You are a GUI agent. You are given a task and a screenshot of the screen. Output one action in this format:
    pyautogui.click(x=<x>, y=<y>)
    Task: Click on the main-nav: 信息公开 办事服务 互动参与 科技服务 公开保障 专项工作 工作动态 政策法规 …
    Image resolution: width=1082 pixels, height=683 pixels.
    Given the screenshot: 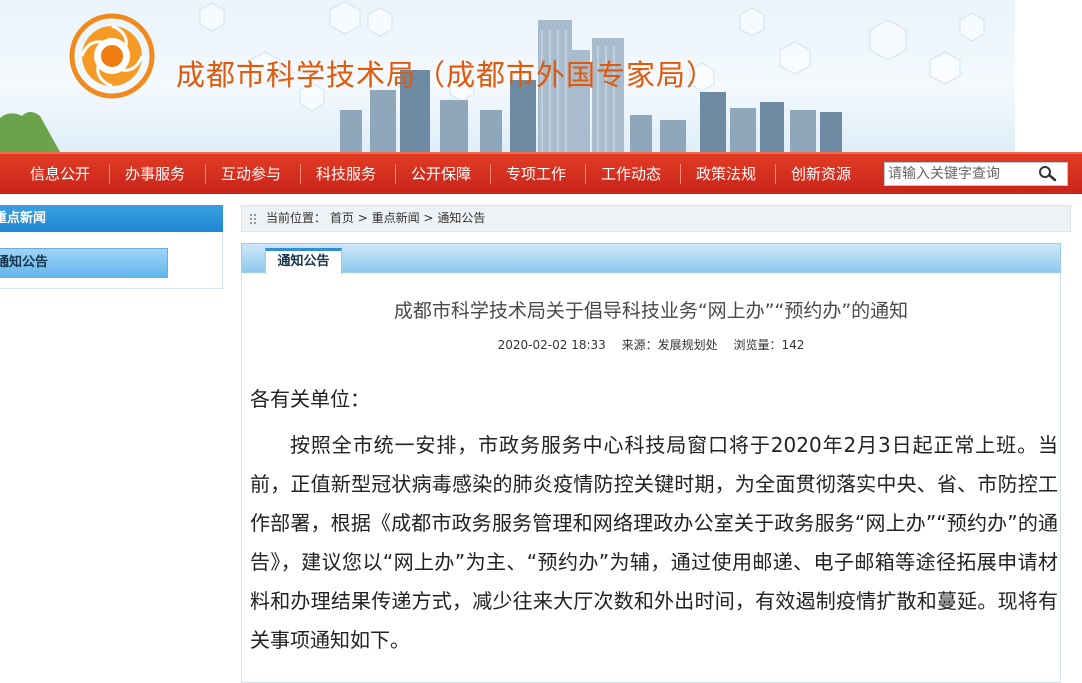 What is the action you would take?
    pyautogui.click(x=541, y=173)
    